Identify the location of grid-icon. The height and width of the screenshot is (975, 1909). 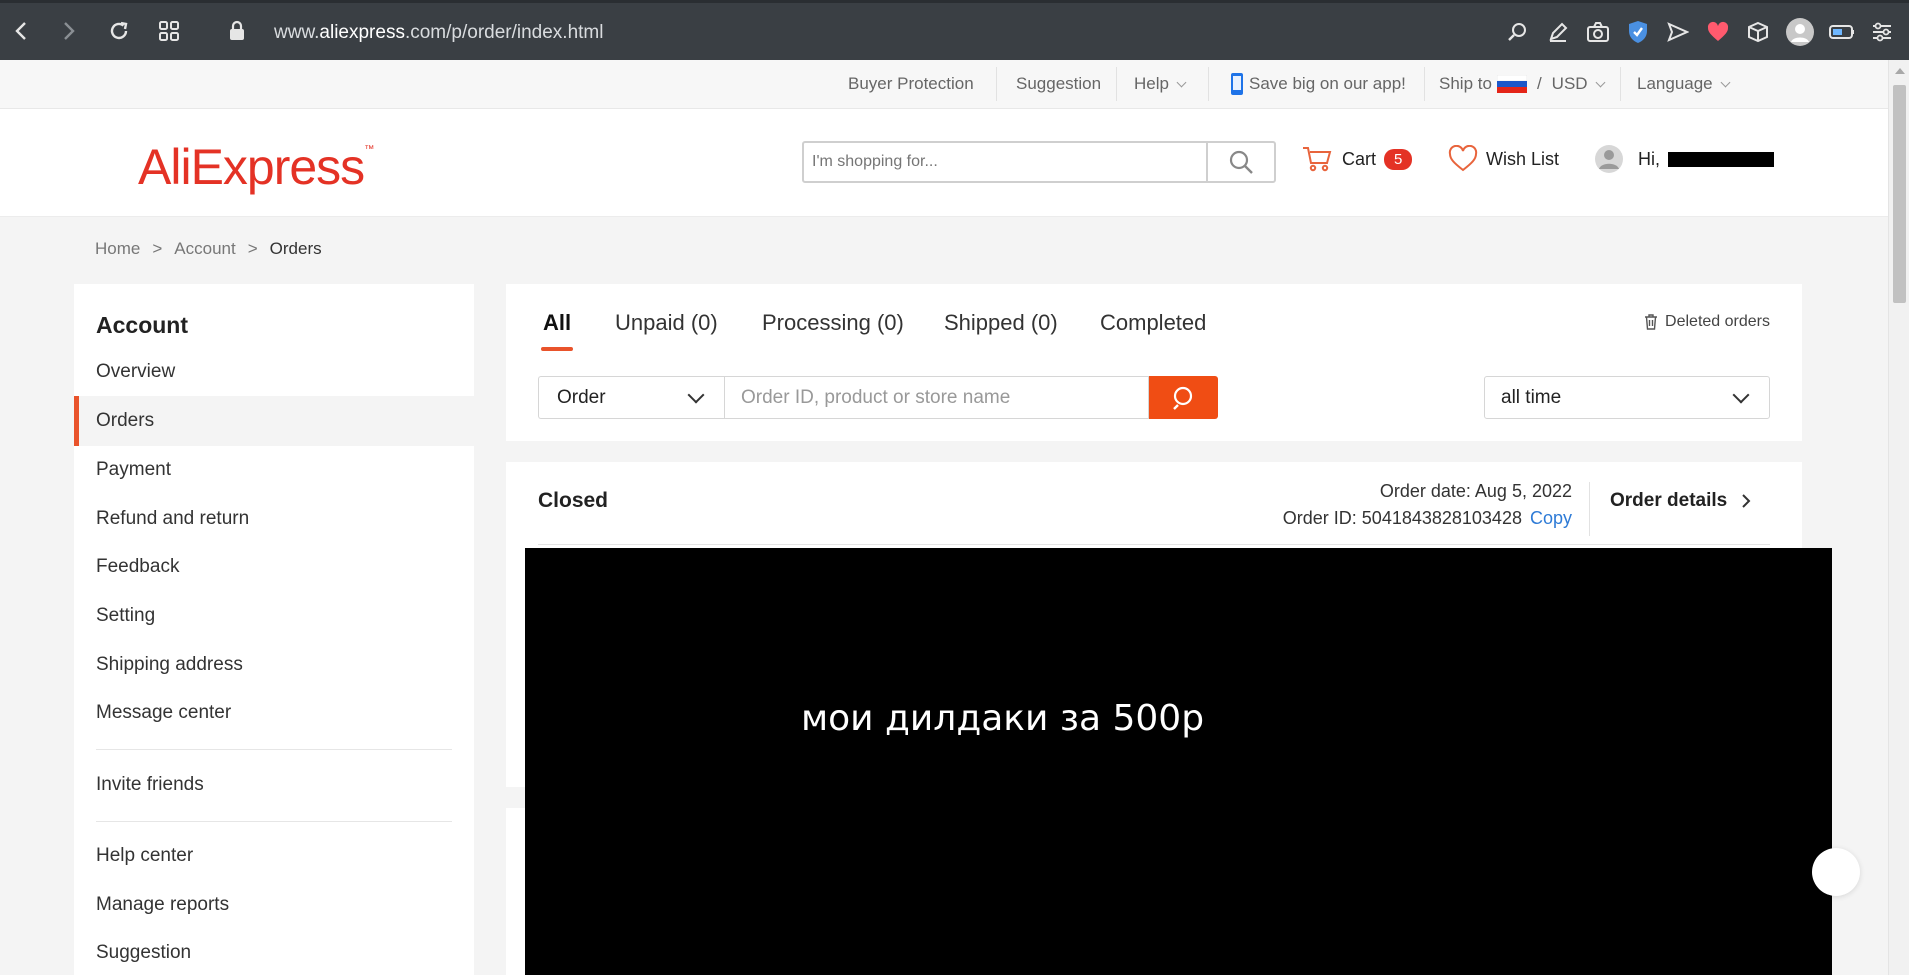
(169, 31).